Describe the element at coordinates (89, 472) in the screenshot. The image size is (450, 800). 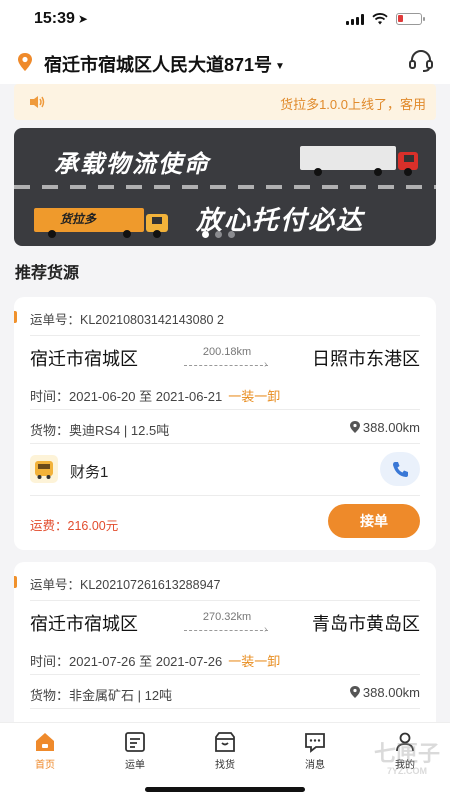
I see `owner-name: 财务1` at that location.